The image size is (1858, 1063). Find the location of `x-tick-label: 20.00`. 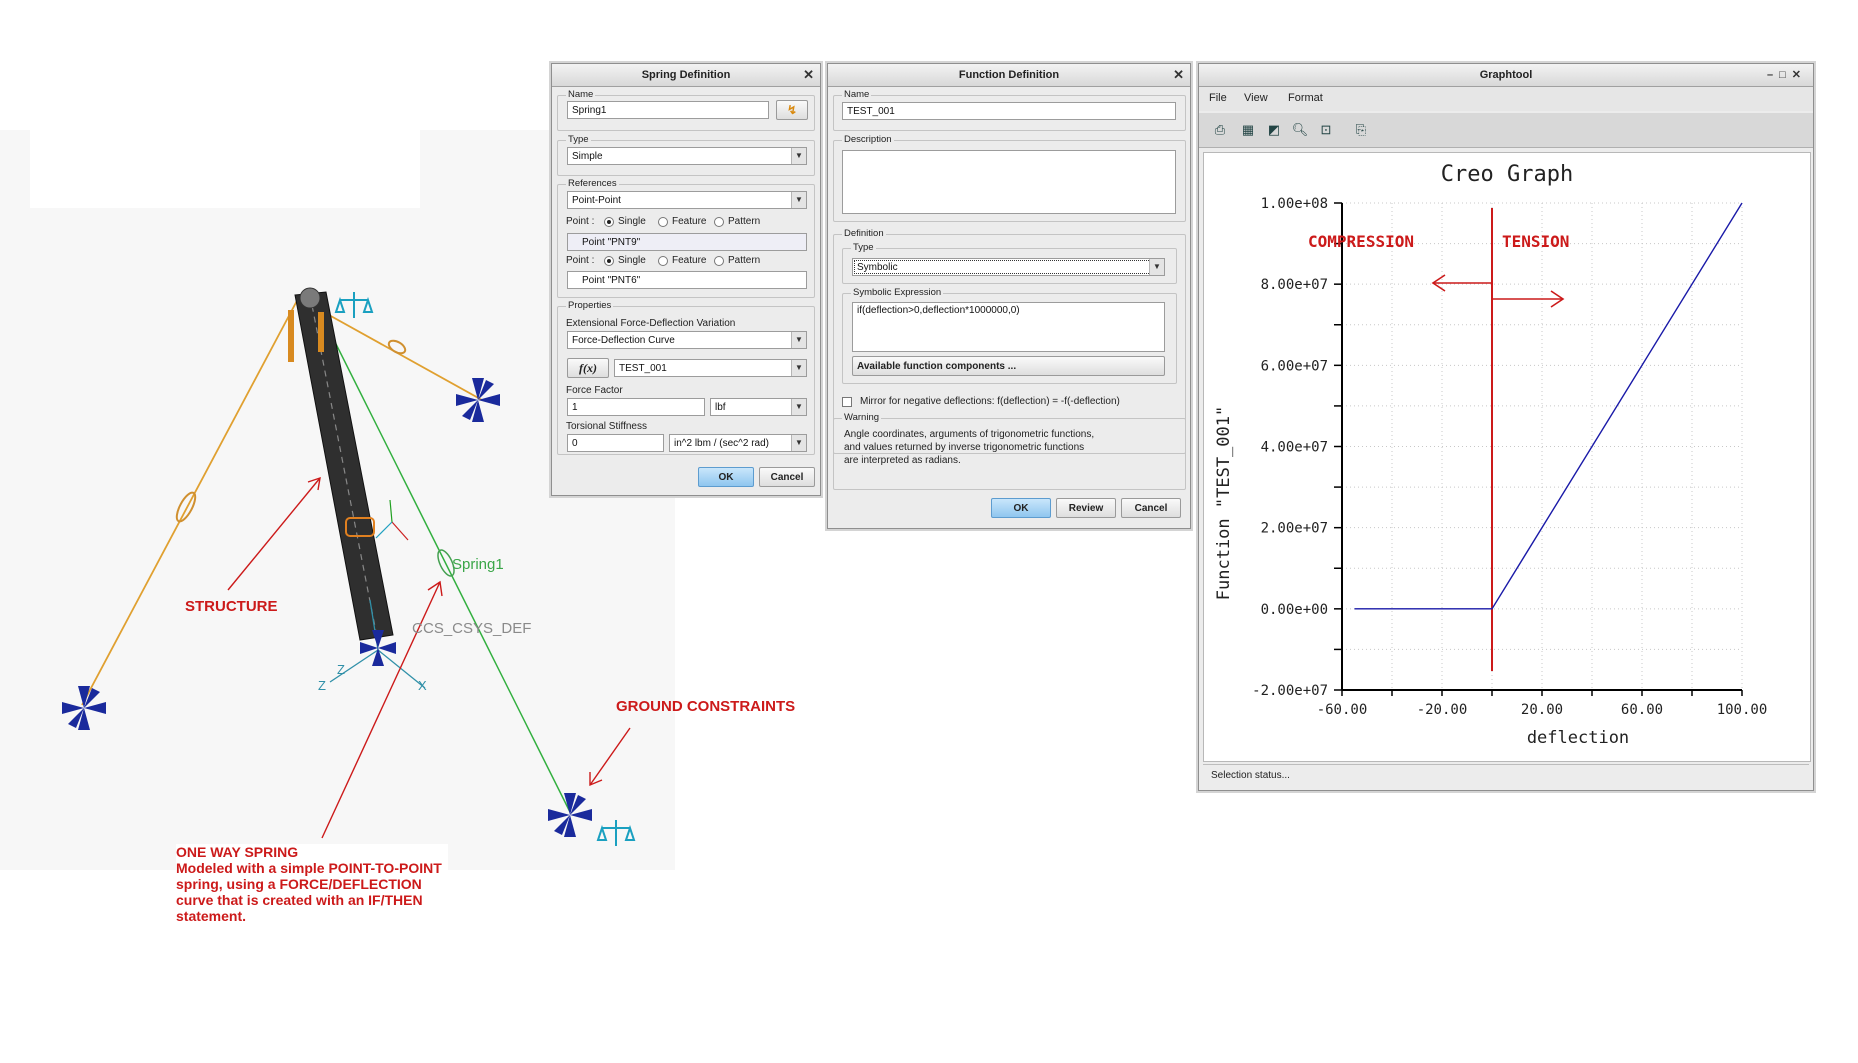

x-tick-label: 20.00 is located at coordinates (1542, 710).